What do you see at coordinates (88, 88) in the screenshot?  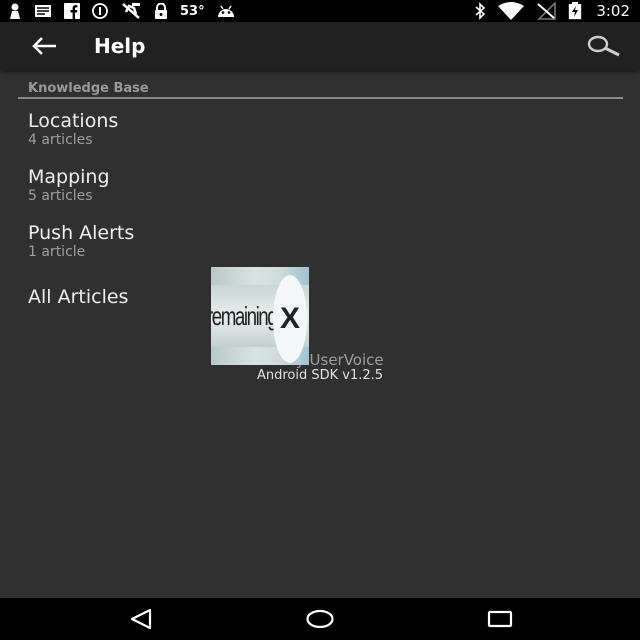 I see `section-header-label: Knowledge Base` at bounding box center [88, 88].